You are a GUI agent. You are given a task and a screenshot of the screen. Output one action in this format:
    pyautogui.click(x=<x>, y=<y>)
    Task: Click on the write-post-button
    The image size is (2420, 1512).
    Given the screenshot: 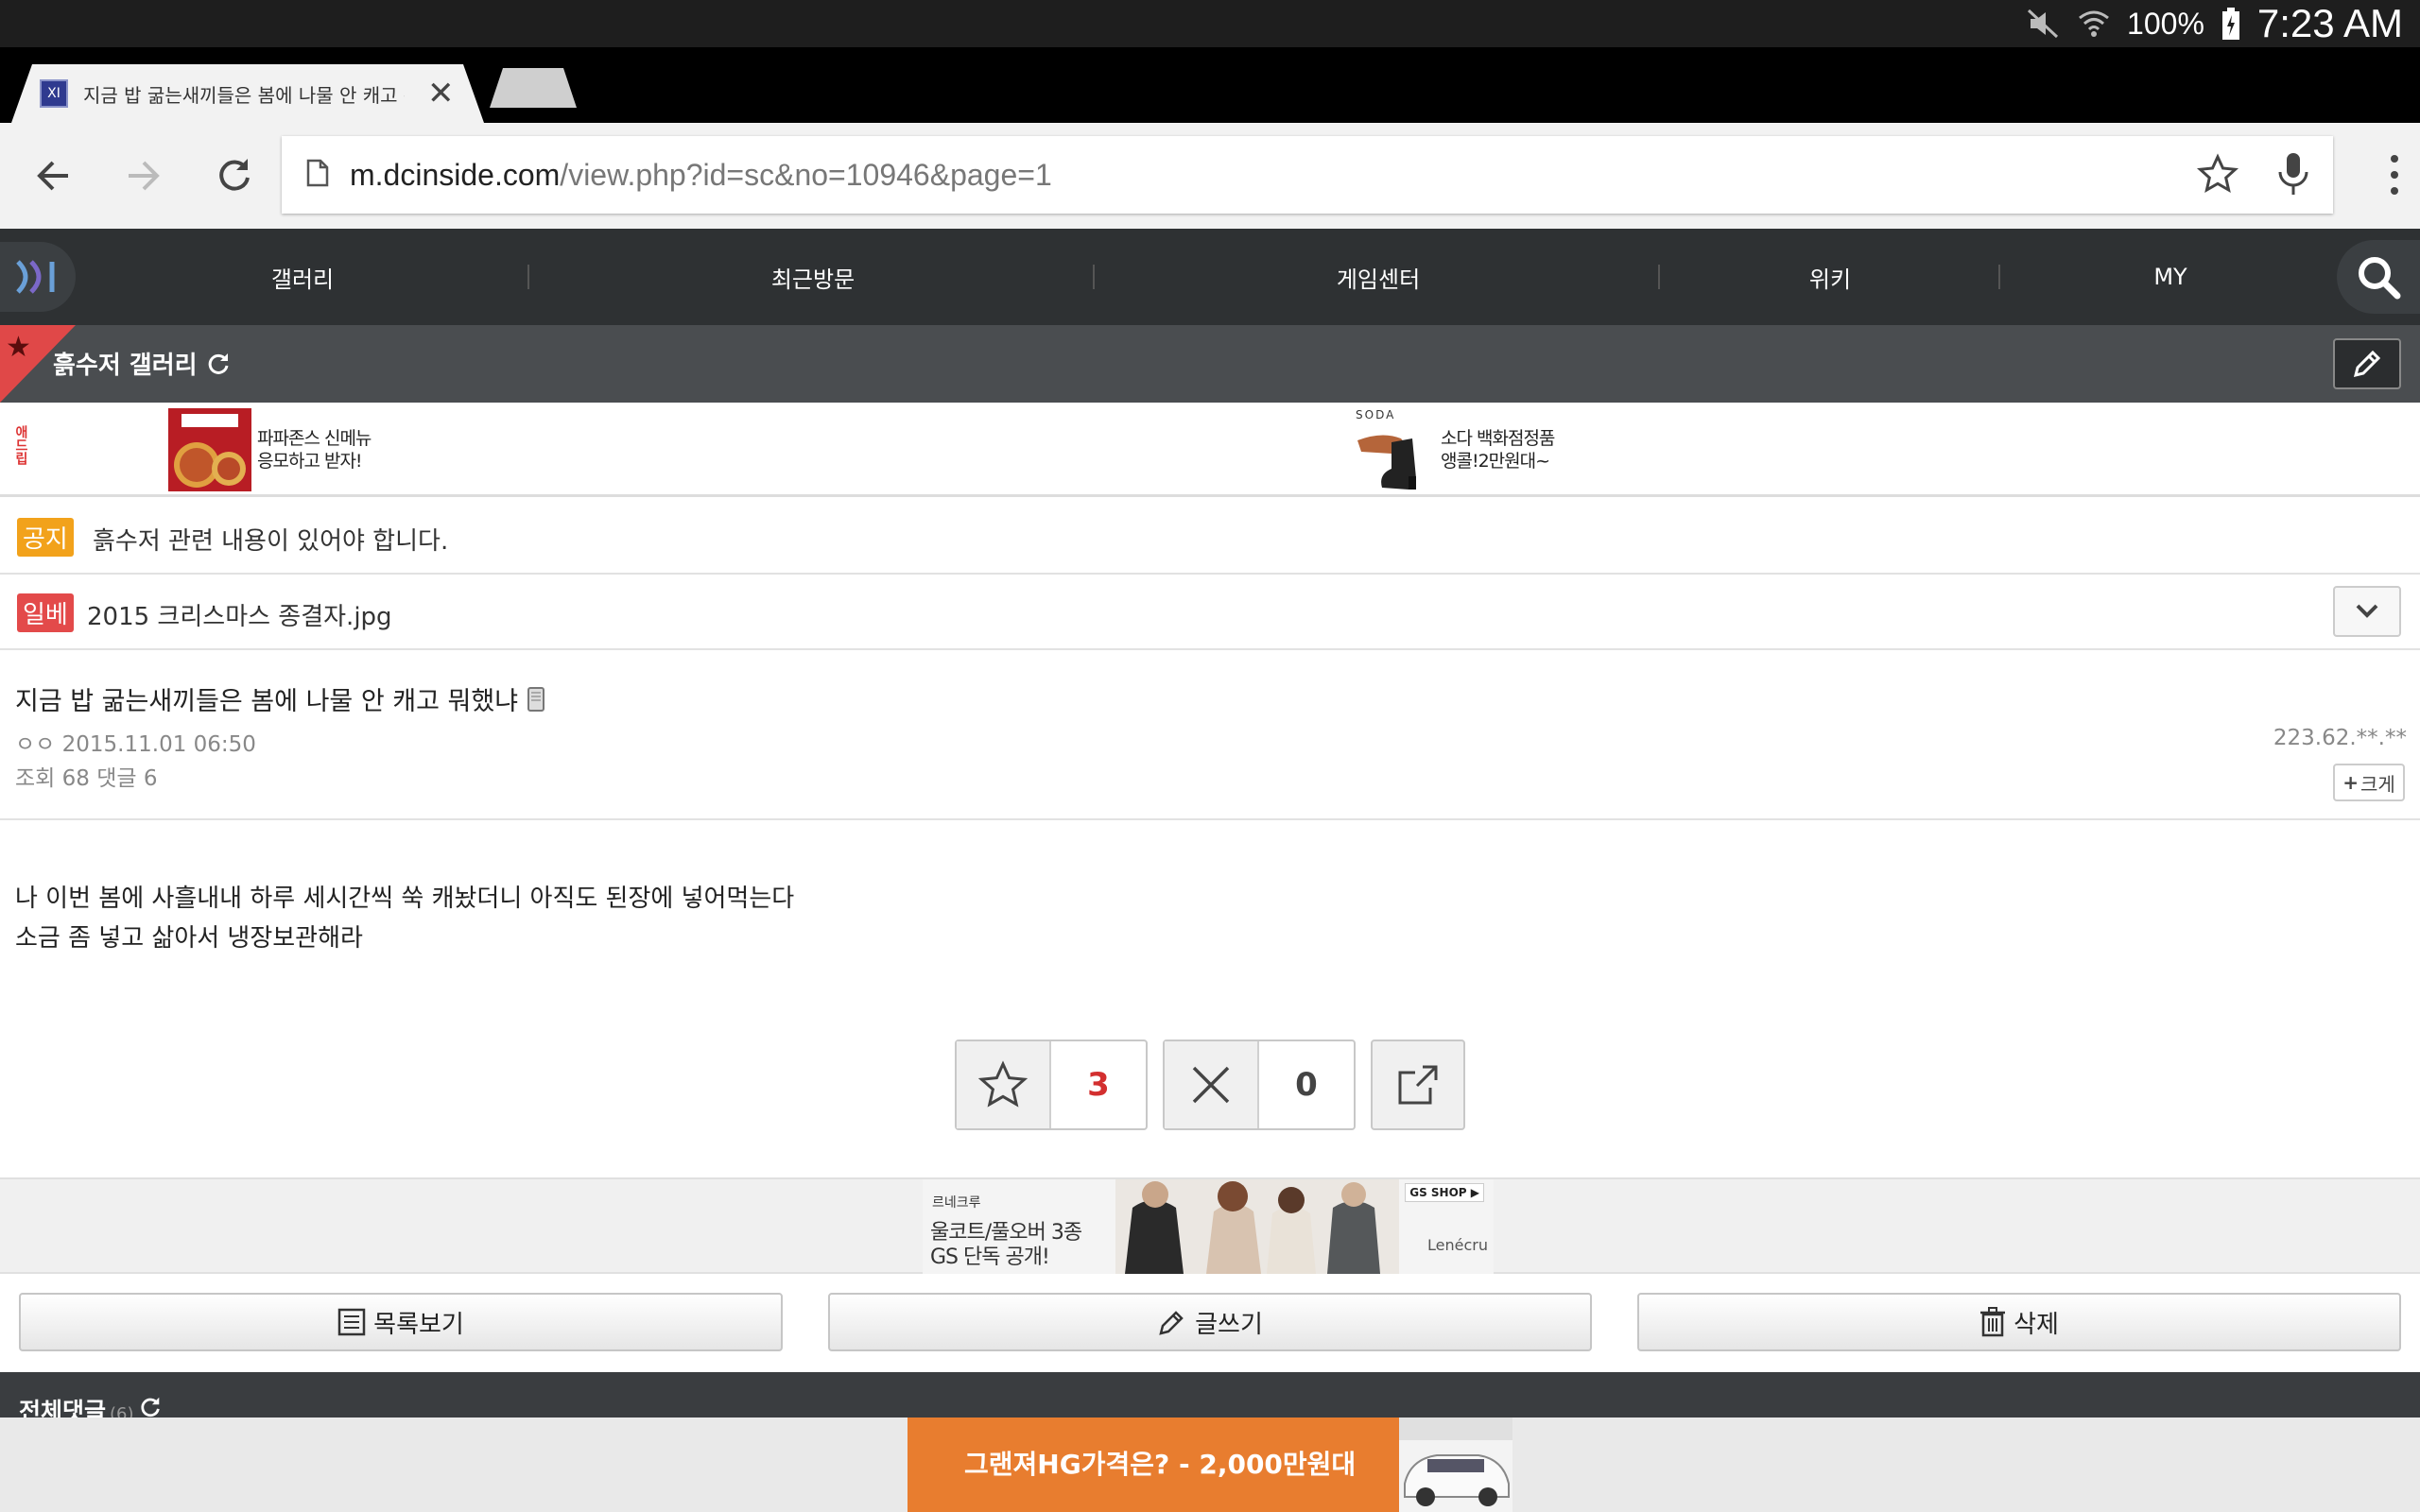 What is the action you would take?
    pyautogui.click(x=2367, y=363)
    